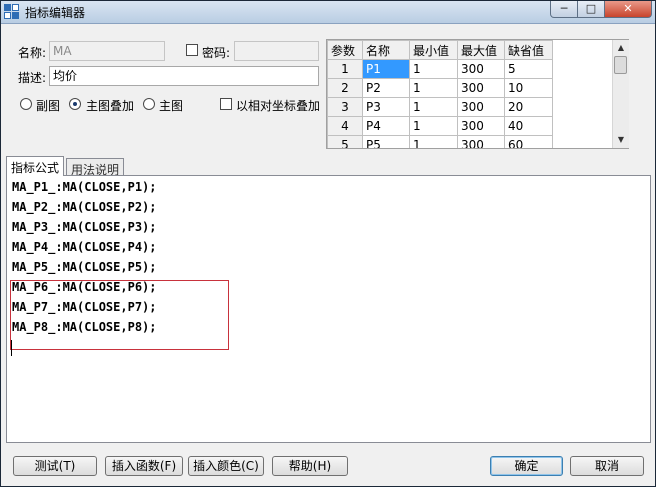 This screenshot has width=656, height=487. What do you see at coordinates (110, 106) in the screenshot?
I see `radio-main-overlay-label: 主图叠加` at bounding box center [110, 106].